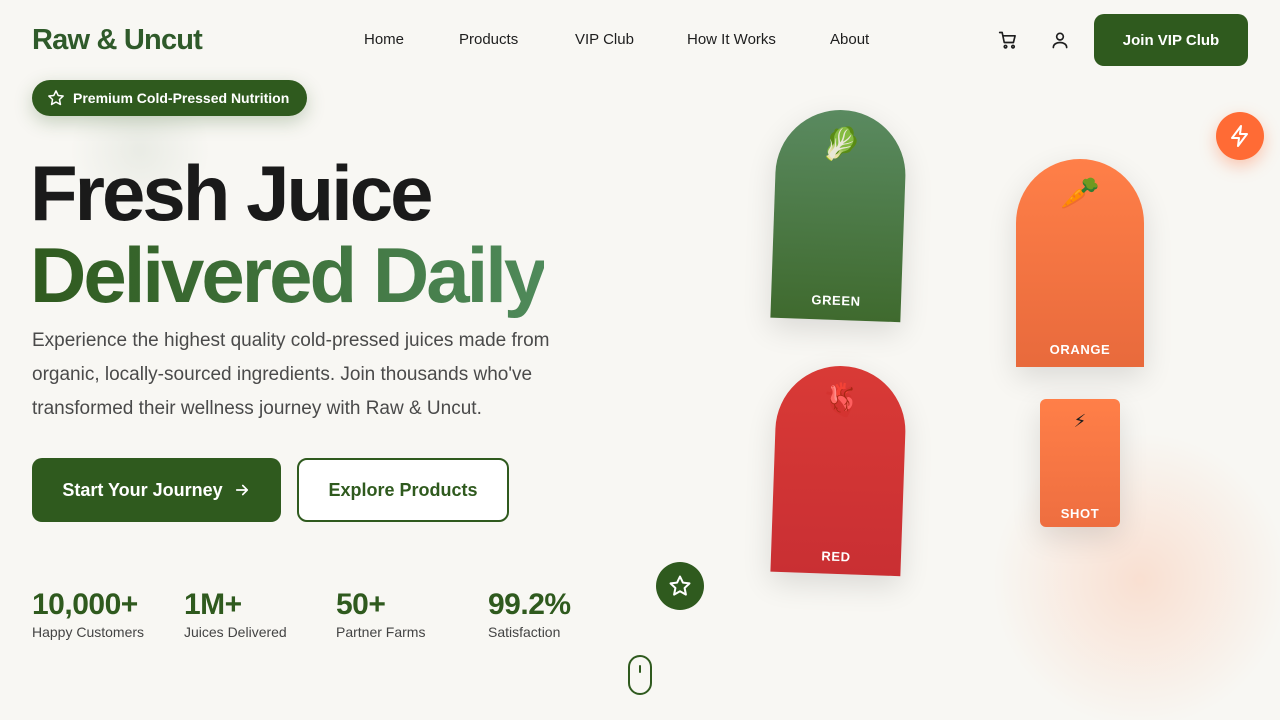  I want to click on nav-about: About, so click(849, 39).